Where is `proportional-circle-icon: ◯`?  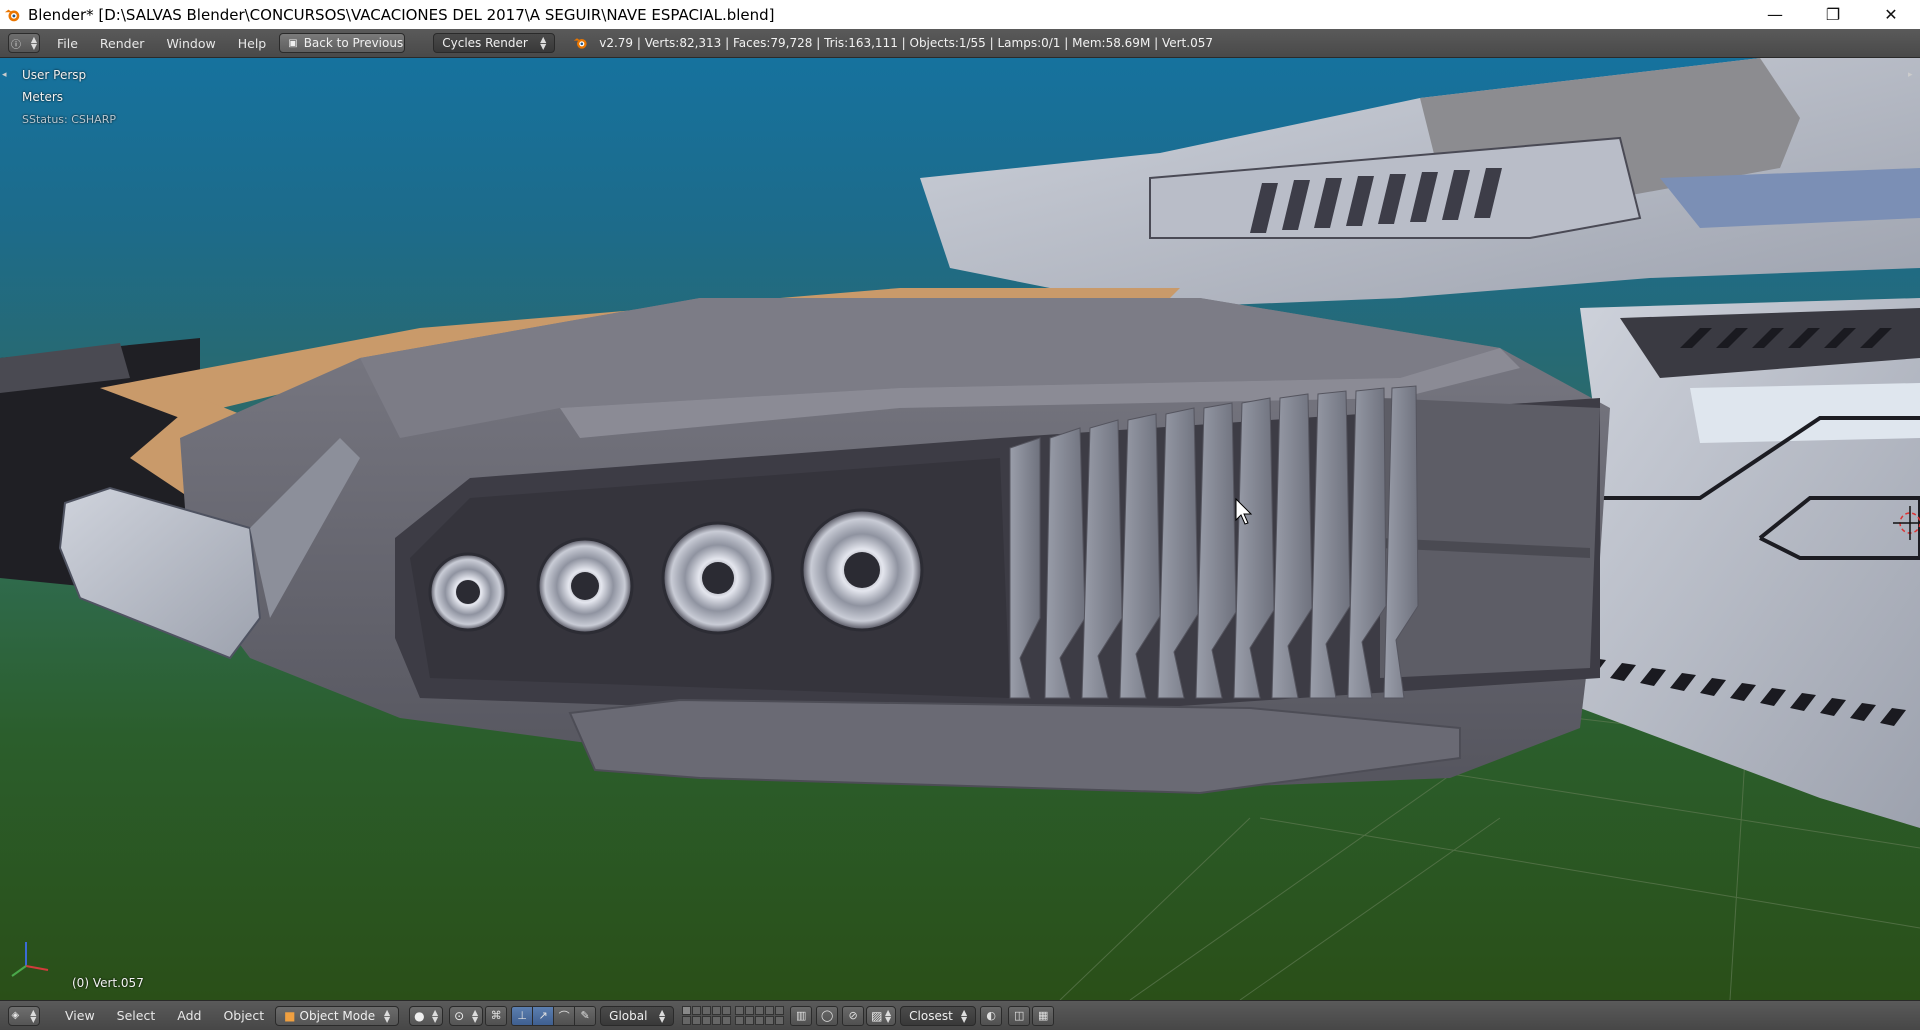 proportional-circle-icon: ◯ is located at coordinates (827, 1015).